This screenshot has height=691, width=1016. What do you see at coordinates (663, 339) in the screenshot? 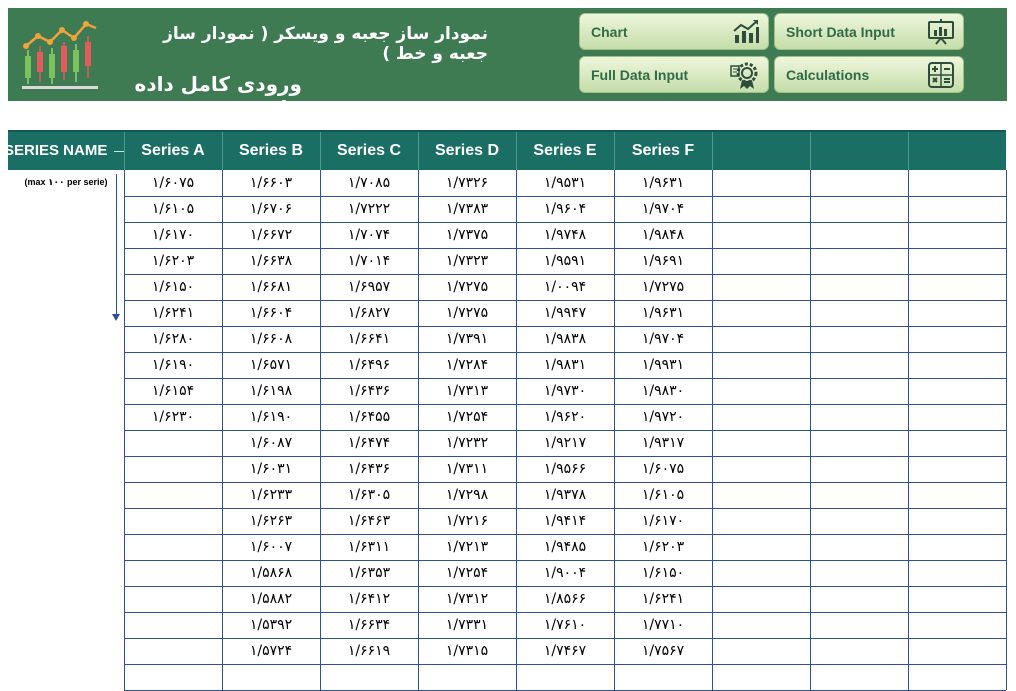
I see `data-cell: ۱/۹۷۰۴` at bounding box center [663, 339].